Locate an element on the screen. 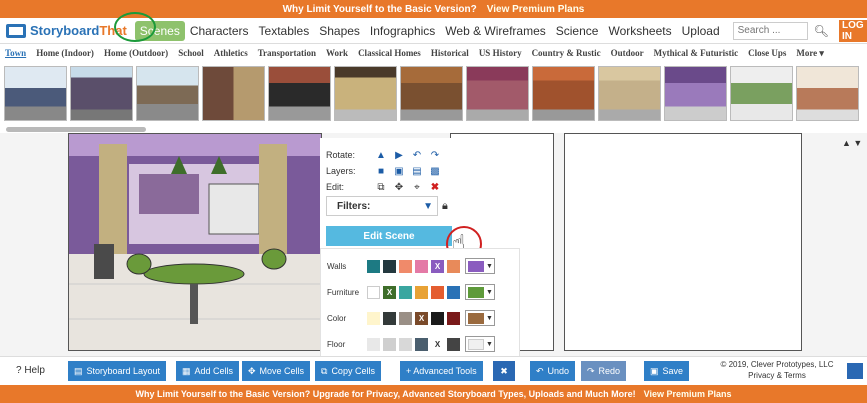  copy-icon: ⧉ is located at coordinates (381, 187).